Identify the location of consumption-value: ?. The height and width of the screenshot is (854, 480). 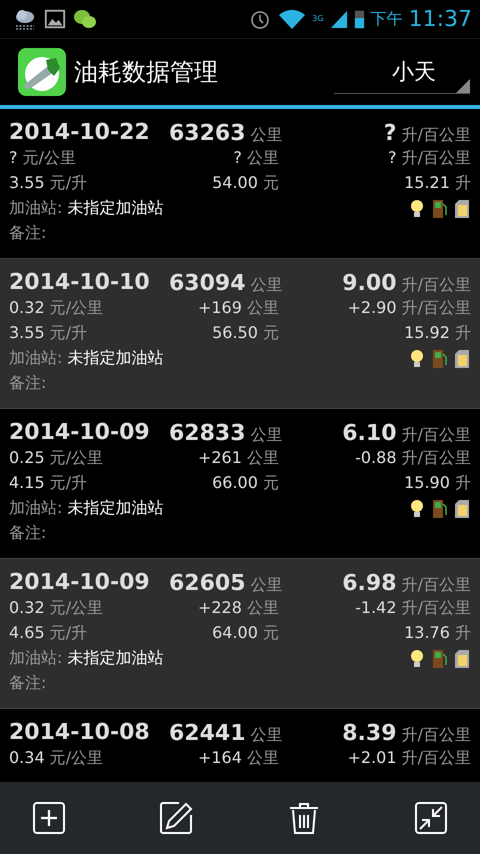
(390, 133).